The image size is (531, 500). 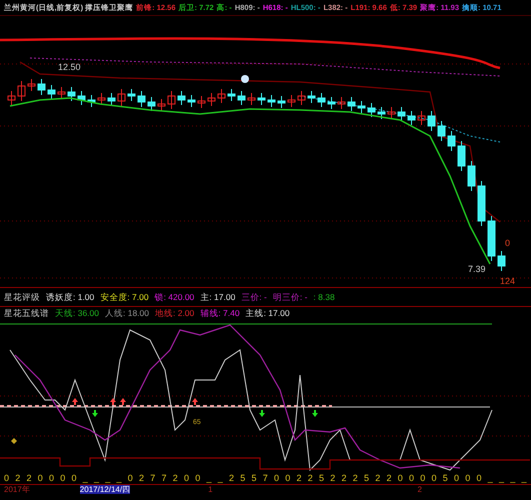 What do you see at coordinates (290, 297) in the screenshot?
I see `indicator-reading: 明三价: -` at bounding box center [290, 297].